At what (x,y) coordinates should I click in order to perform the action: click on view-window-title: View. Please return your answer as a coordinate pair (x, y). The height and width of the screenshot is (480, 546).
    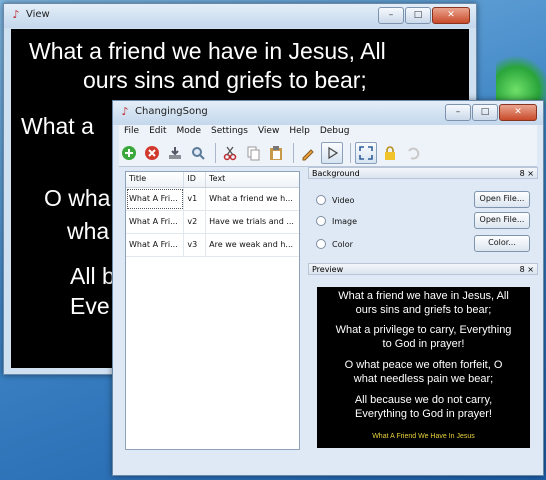
    Looking at the image, I should click on (38, 14).